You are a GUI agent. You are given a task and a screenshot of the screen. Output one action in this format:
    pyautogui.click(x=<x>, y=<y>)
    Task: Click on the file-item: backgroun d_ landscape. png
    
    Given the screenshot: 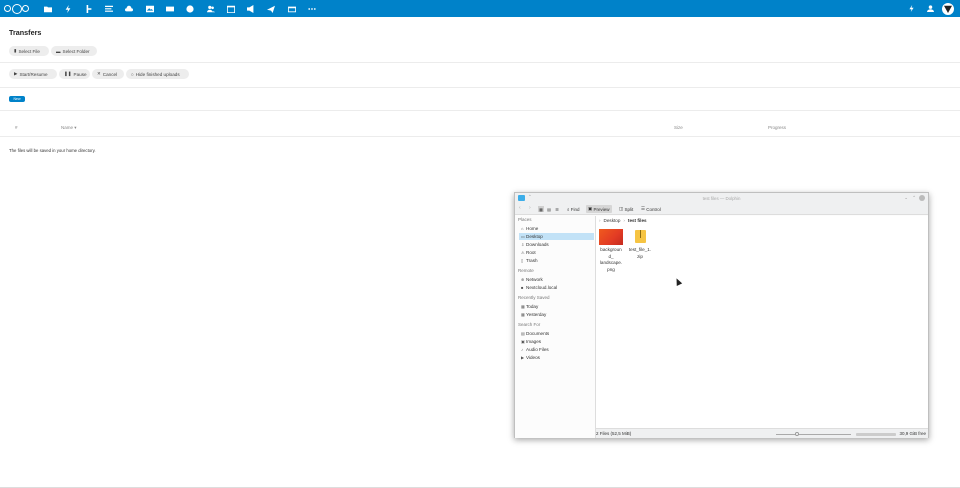 What is the action you would take?
    pyautogui.click(x=611, y=251)
    